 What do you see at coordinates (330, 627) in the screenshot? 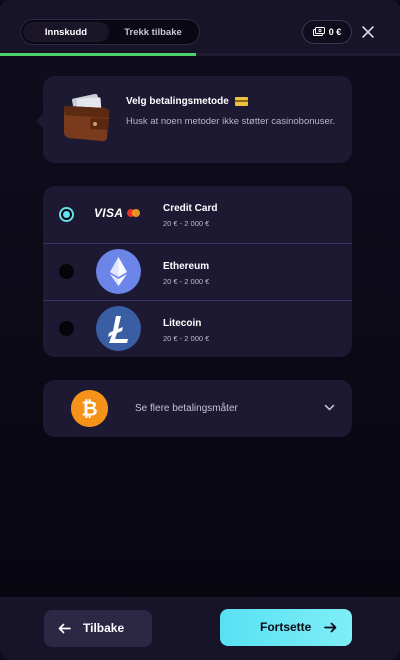
I see `arrow-right-icon` at bounding box center [330, 627].